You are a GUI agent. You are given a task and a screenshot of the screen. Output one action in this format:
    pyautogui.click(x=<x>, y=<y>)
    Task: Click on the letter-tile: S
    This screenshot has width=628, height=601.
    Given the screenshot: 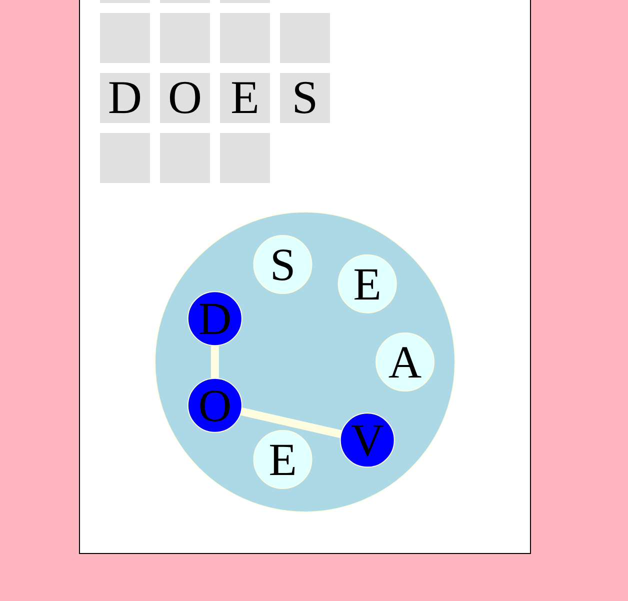 What is the action you would take?
    pyautogui.click(x=305, y=98)
    